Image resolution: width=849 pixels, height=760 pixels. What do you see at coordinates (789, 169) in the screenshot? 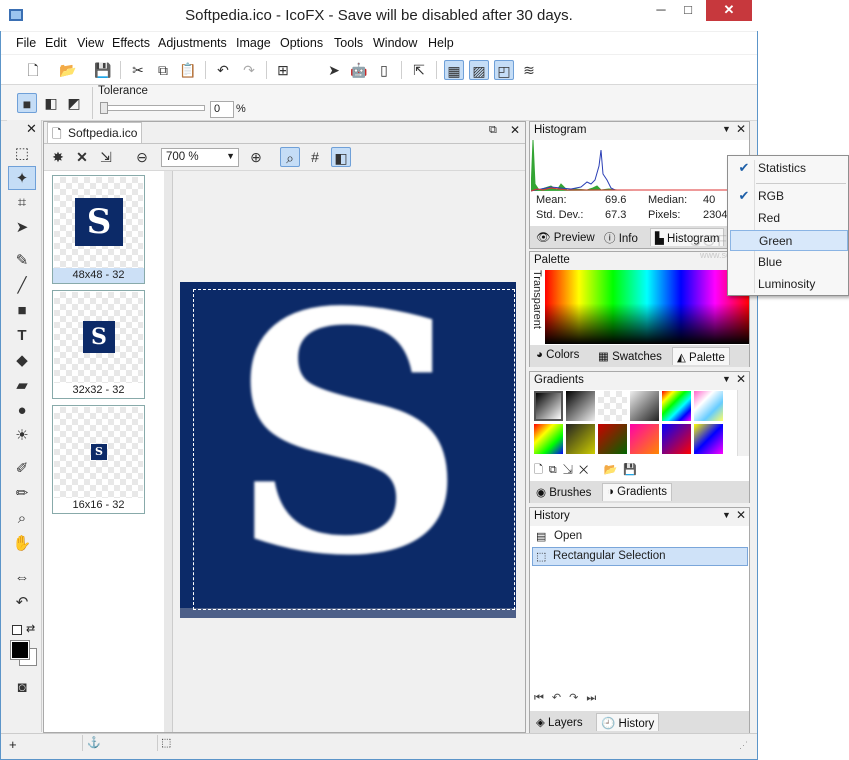
I see `menu-item-statistics: ✔ Statistics` at bounding box center [789, 169].